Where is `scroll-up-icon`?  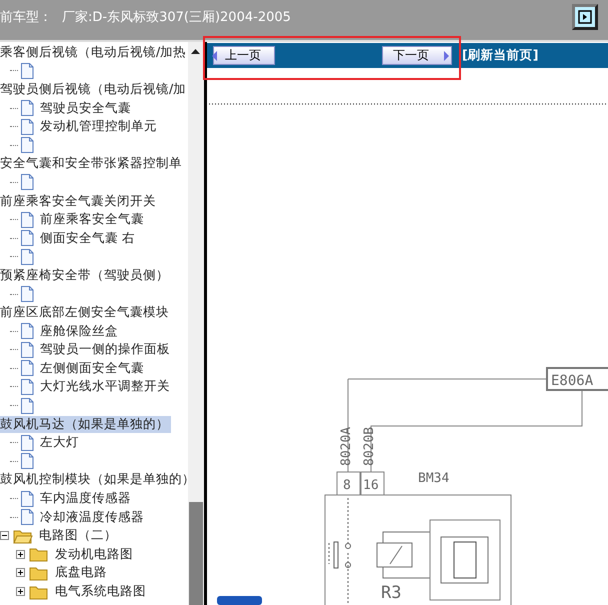 scroll-up-icon is located at coordinates (195, 51).